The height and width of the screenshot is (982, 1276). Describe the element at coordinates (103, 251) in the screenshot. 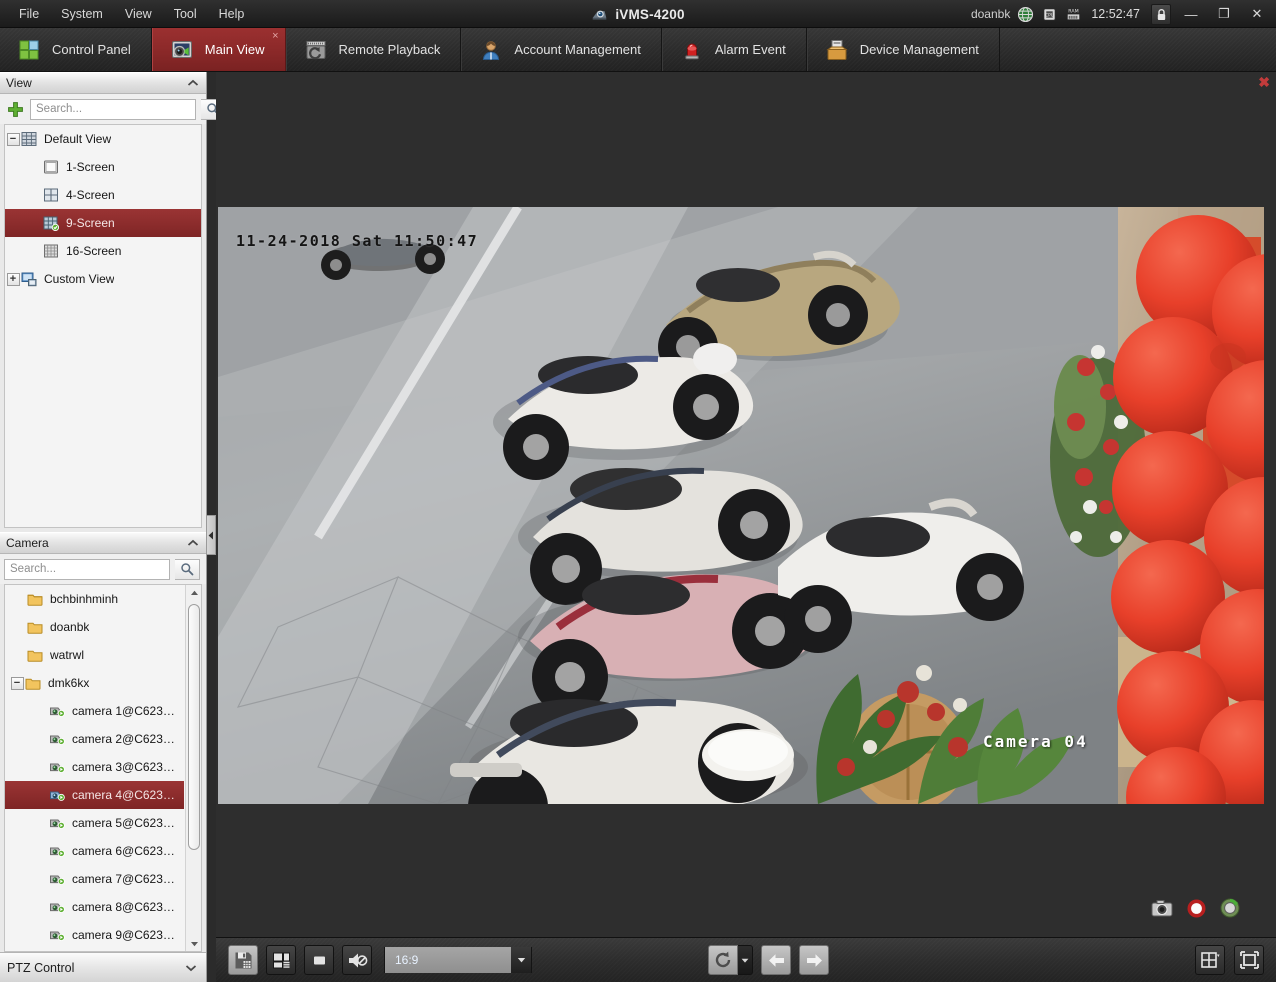

I see `tree-row-16-screen: 16-Screen` at that location.